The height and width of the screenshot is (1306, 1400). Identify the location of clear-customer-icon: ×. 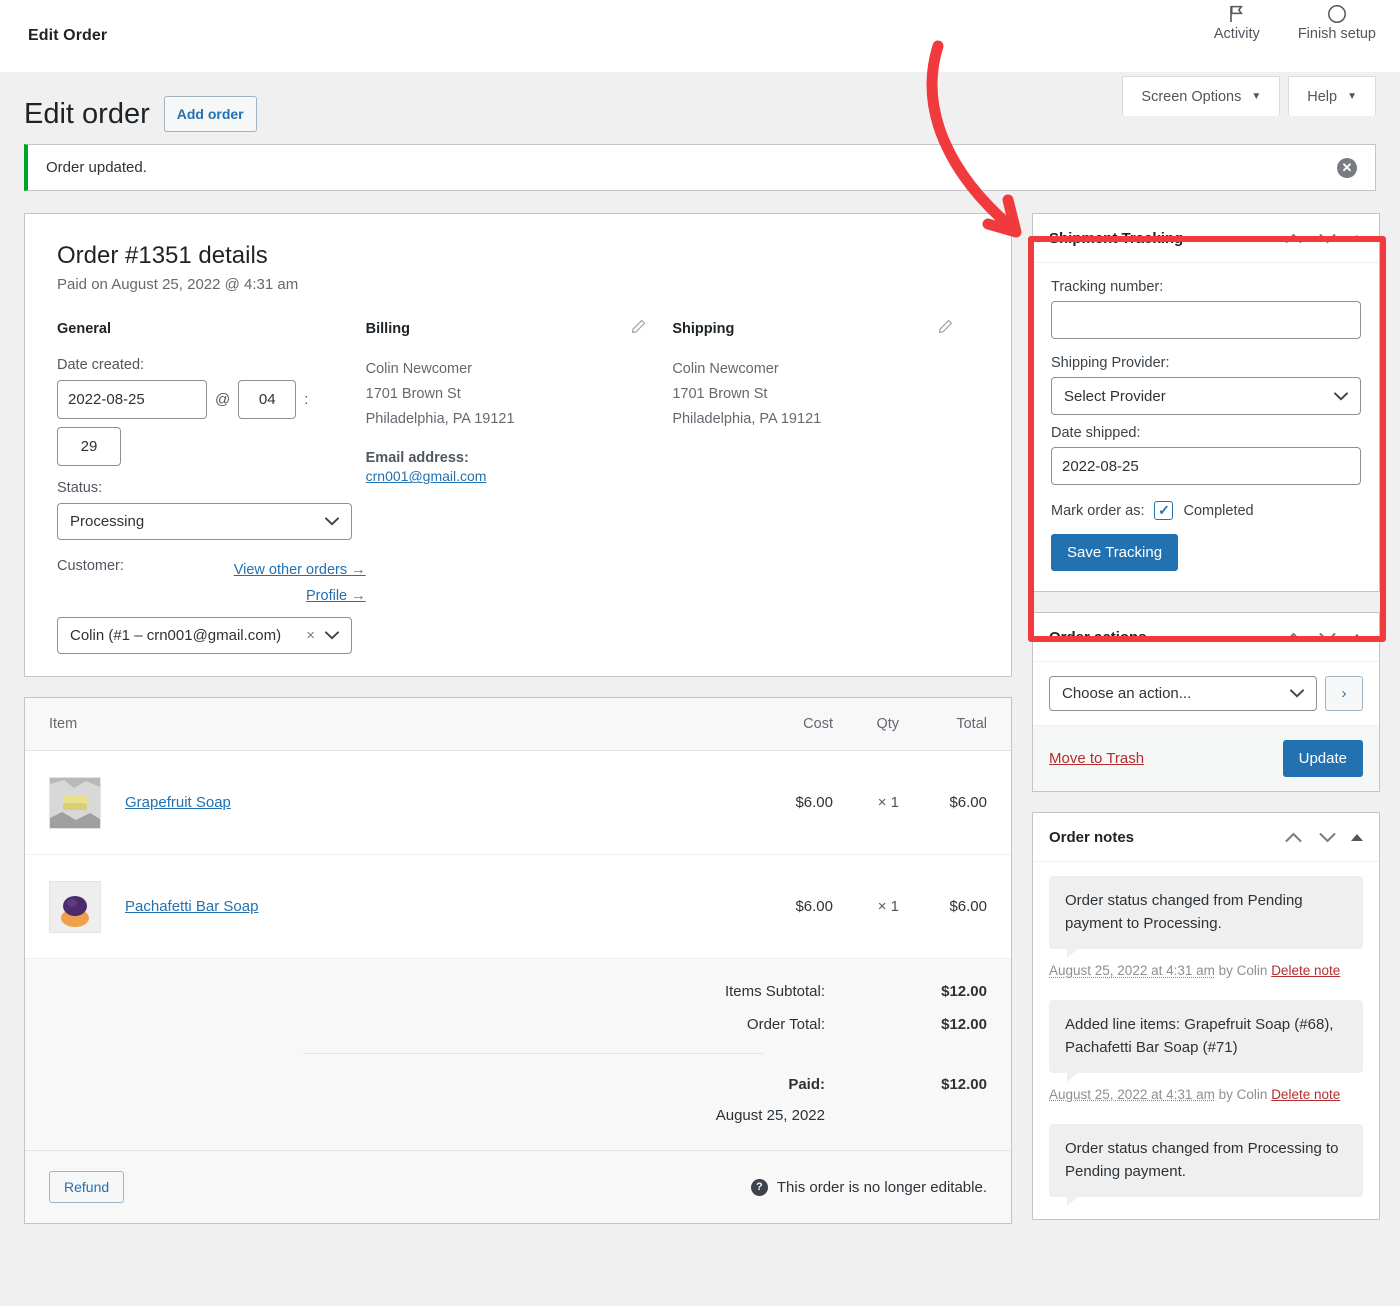
(310, 635).